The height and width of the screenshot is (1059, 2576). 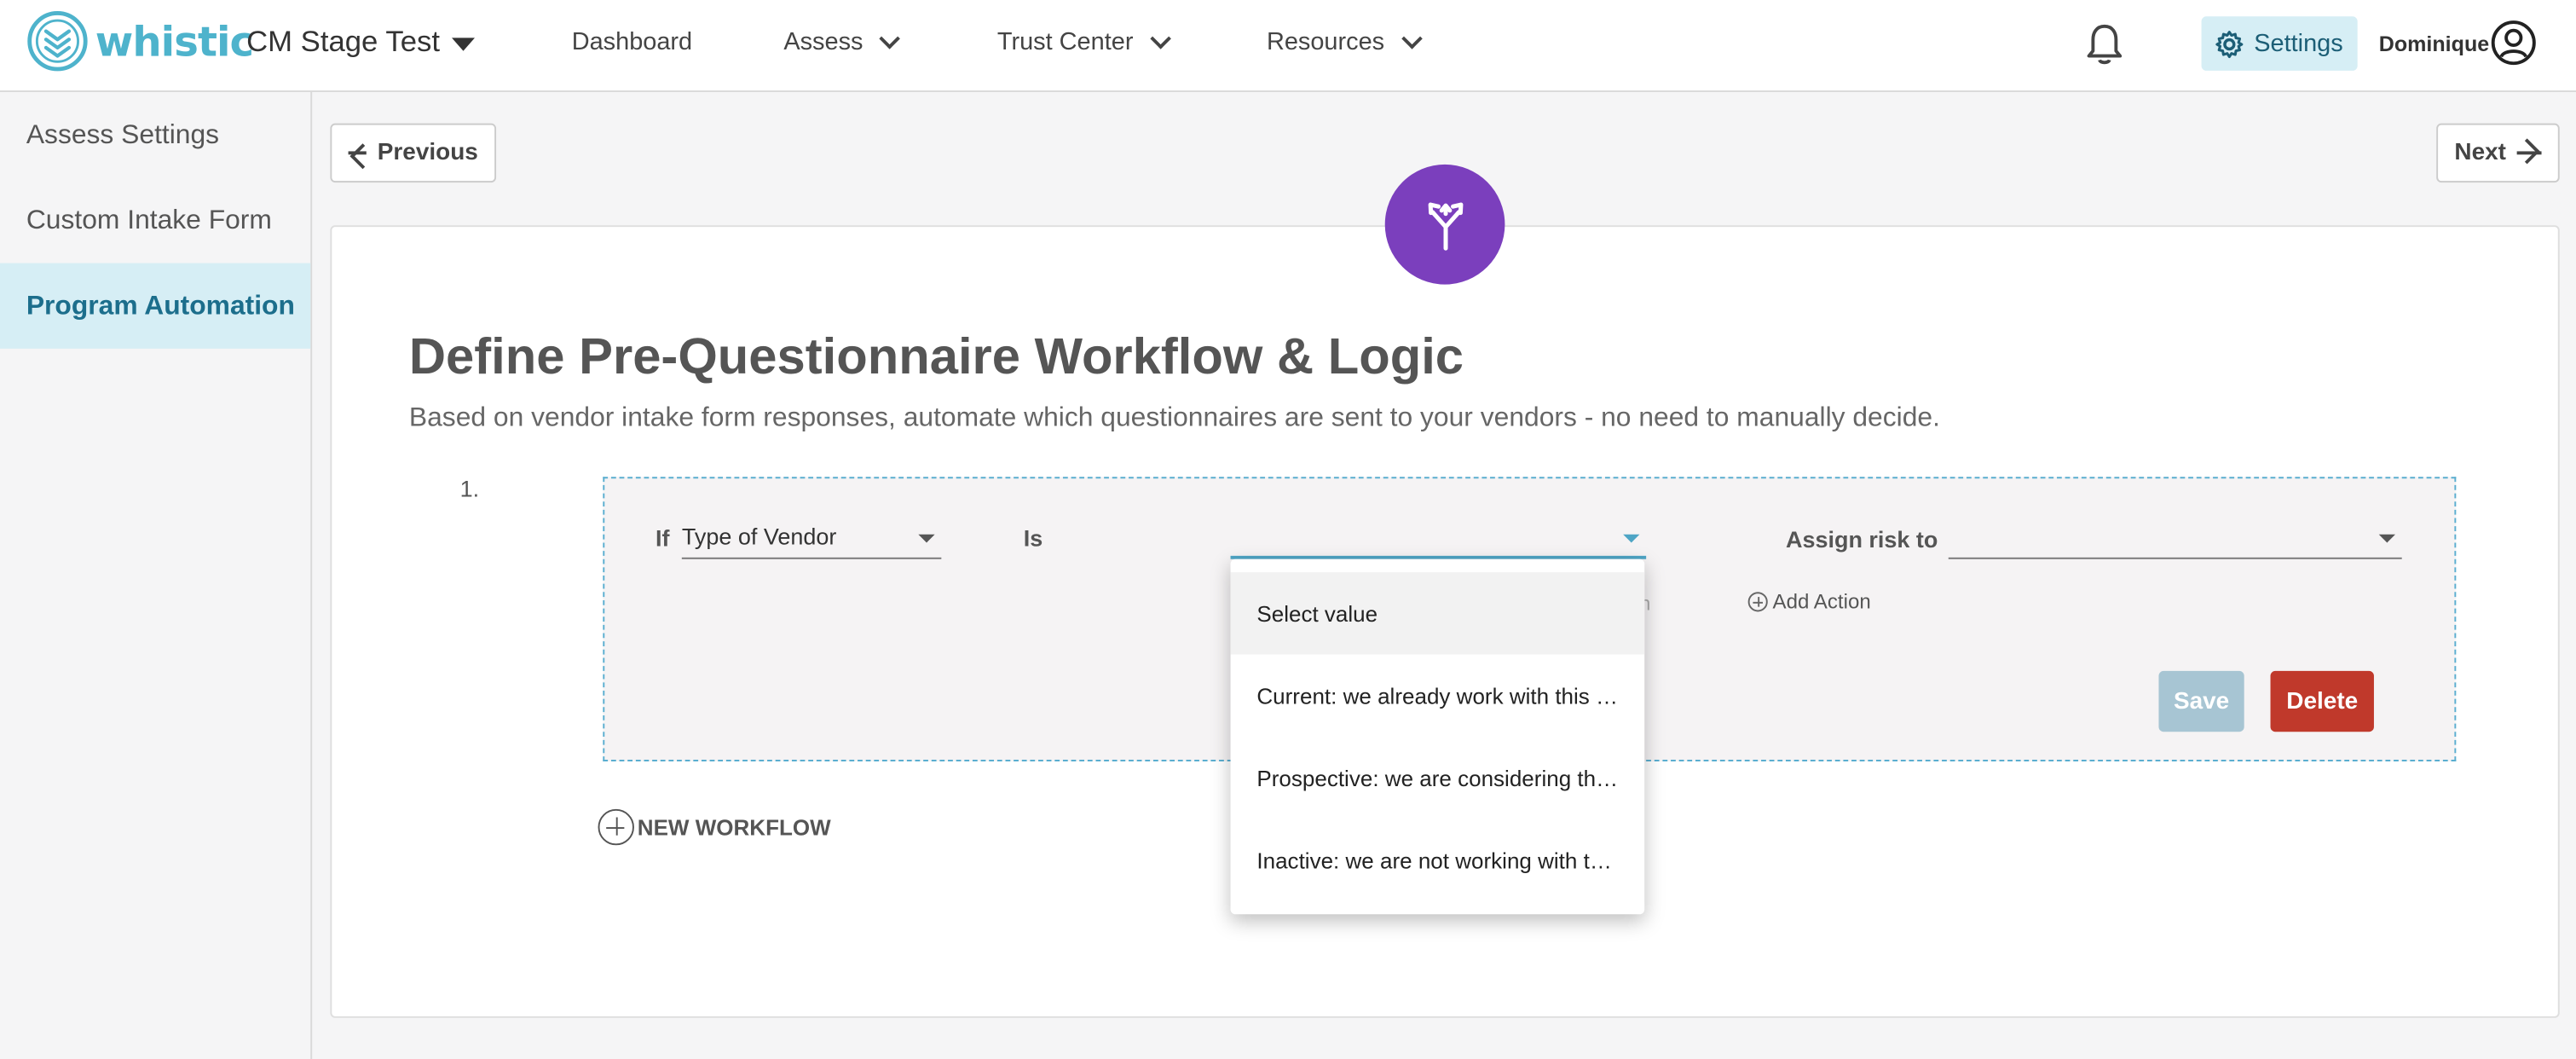 I want to click on sidebar-item-label: Program Automation, so click(x=160, y=305).